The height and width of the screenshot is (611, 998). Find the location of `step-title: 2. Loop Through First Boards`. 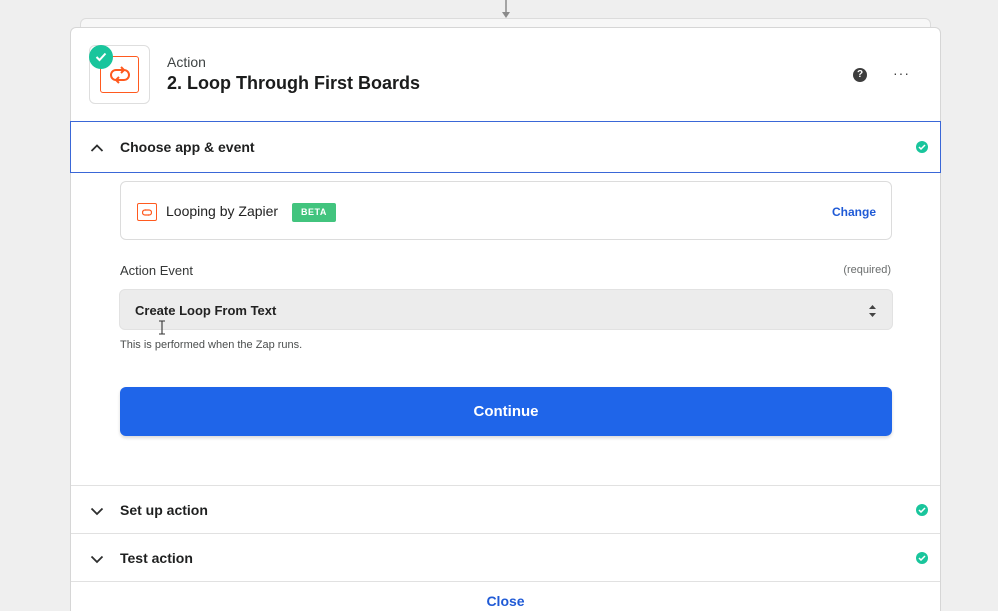

step-title: 2. Loop Through First Boards is located at coordinates (293, 83).